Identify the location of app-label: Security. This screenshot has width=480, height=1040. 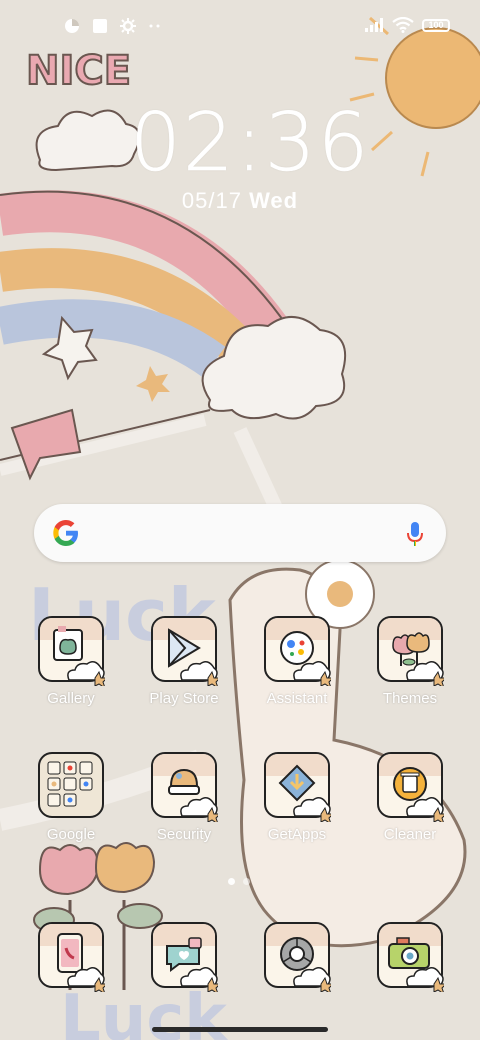
(184, 834).